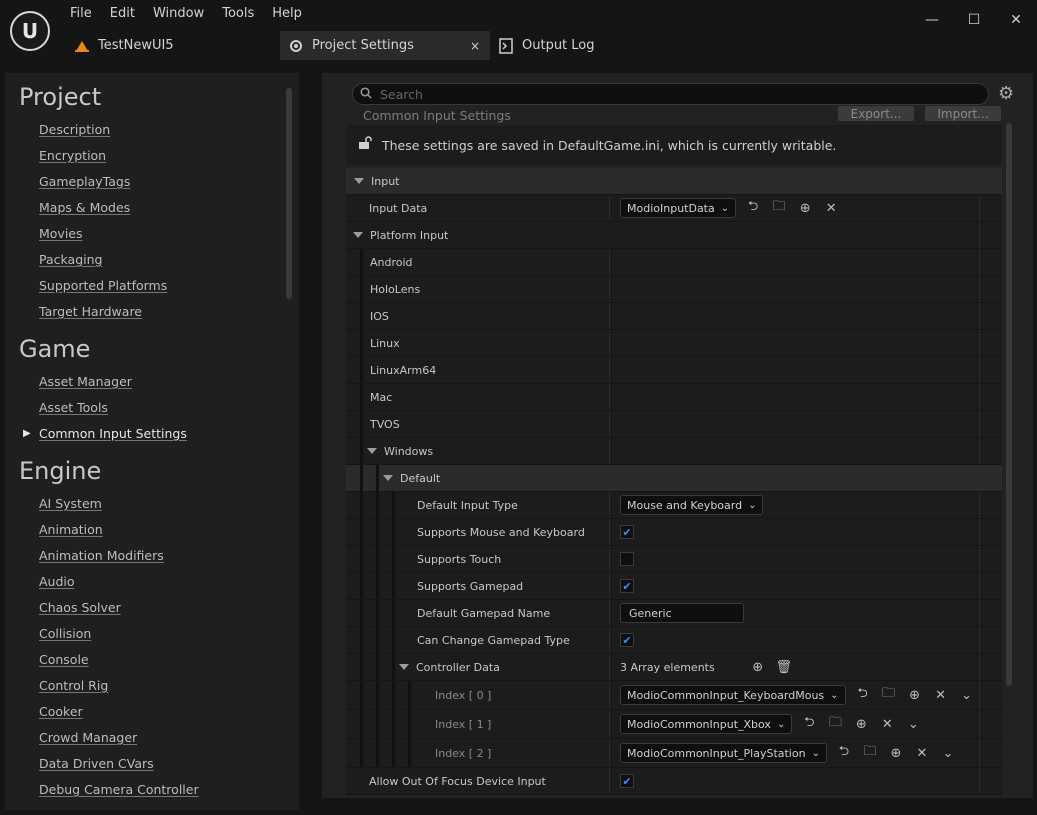  Describe the element at coordinates (30, 31) in the screenshot. I see `unreal-logo-icon: U` at that location.